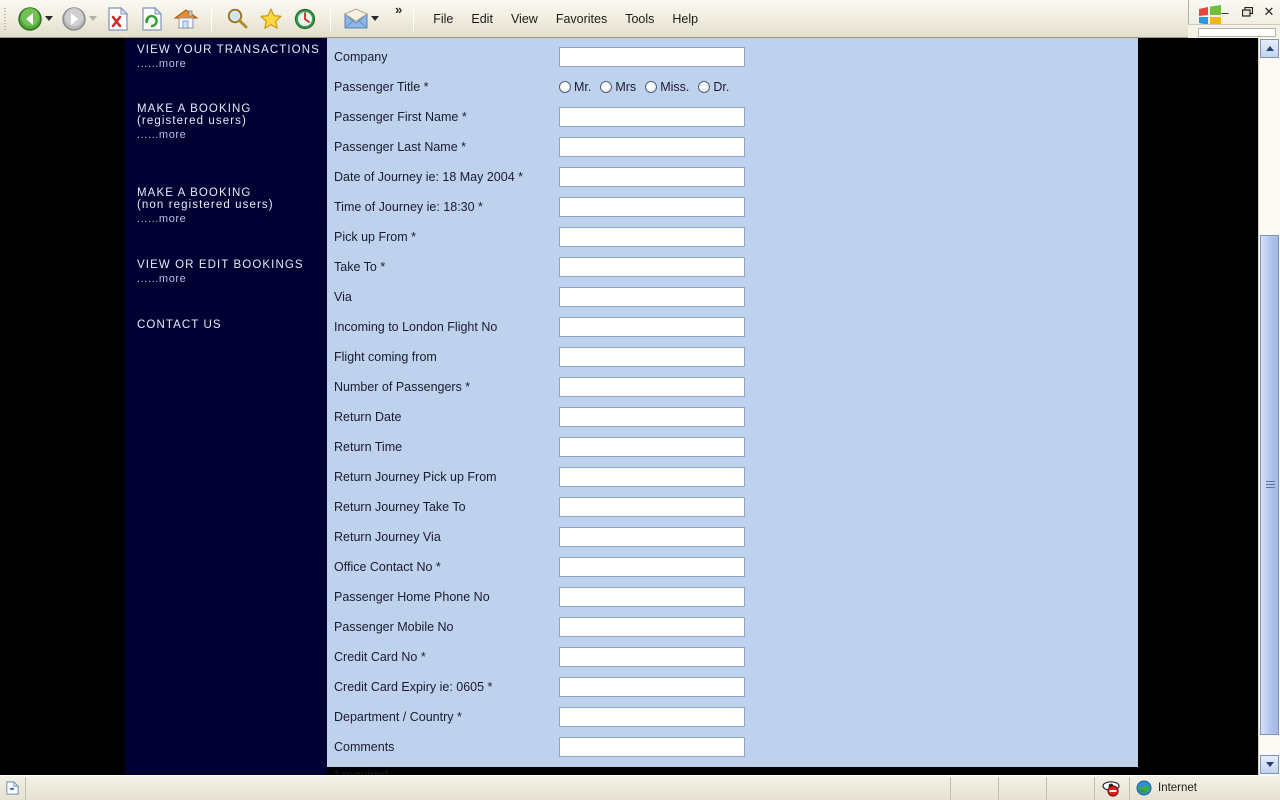 Image resolution: width=1280 pixels, height=800 pixels. What do you see at coordinates (398, 717) in the screenshot?
I see `field-label: Department / Country *` at bounding box center [398, 717].